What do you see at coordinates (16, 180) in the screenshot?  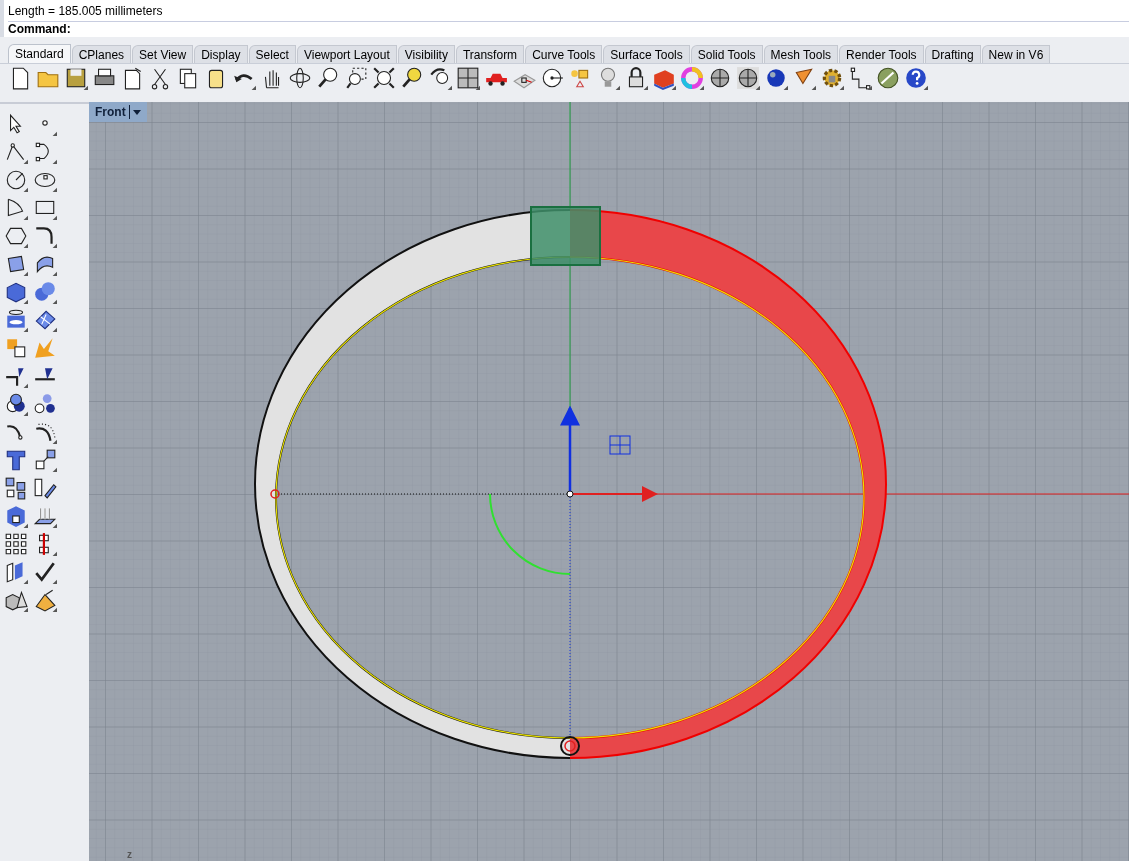 I see `circle-icon` at bounding box center [16, 180].